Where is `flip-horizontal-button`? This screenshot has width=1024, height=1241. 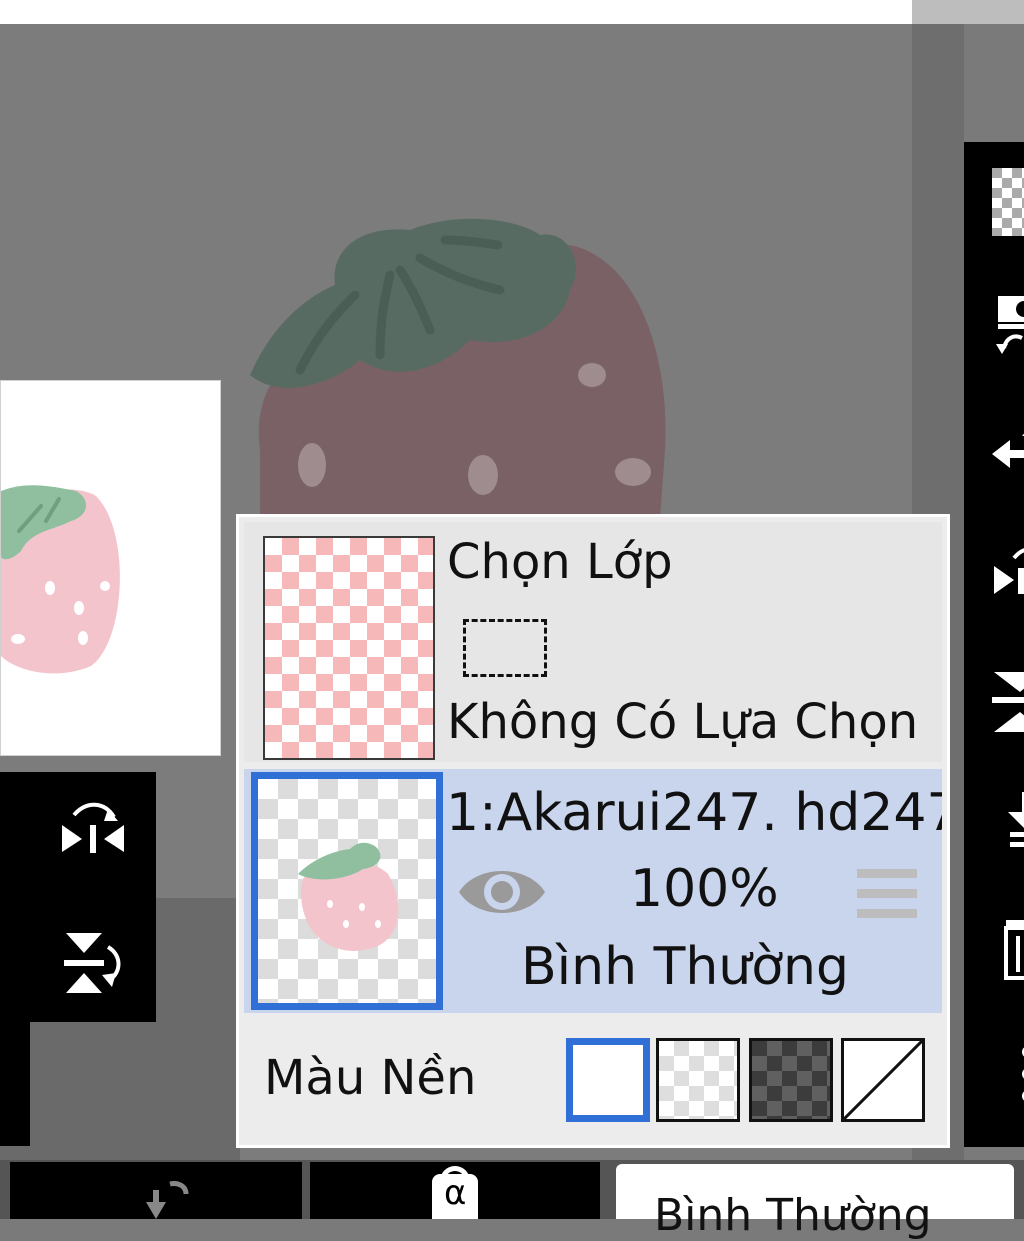 flip-horizontal-button is located at coordinates (93, 832).